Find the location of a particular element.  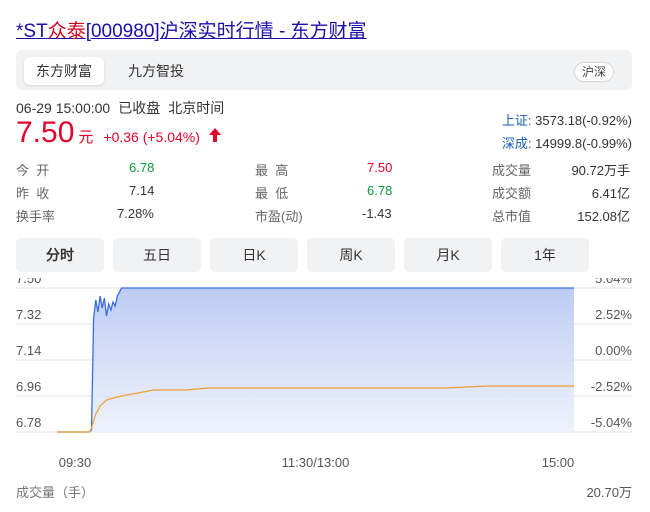

quote-status: 已收盘 is located at coordinates (139, 108).